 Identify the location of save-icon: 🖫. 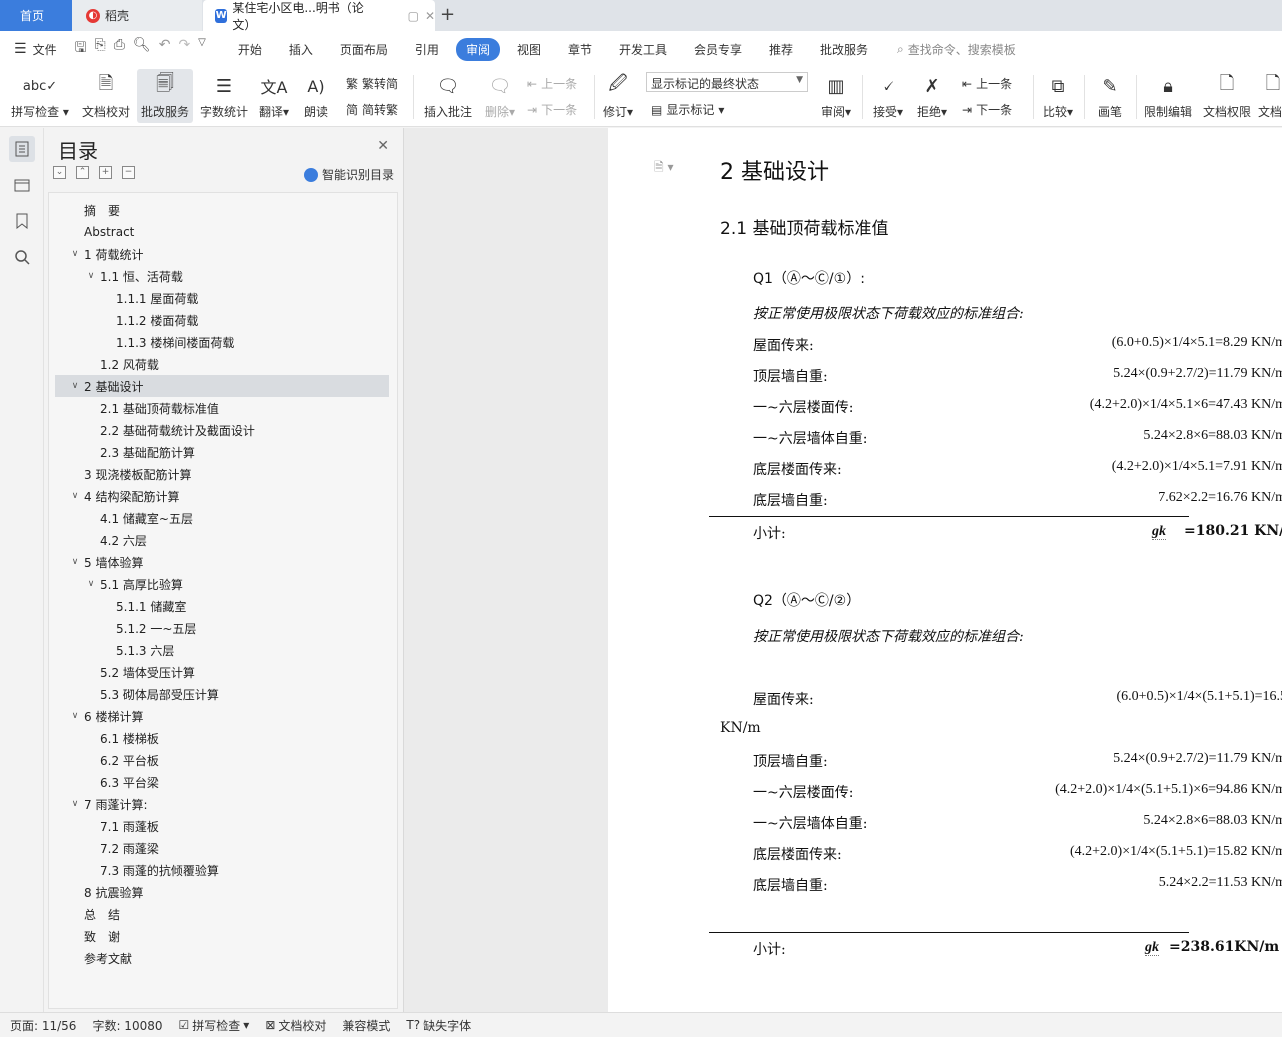
(81, 49).